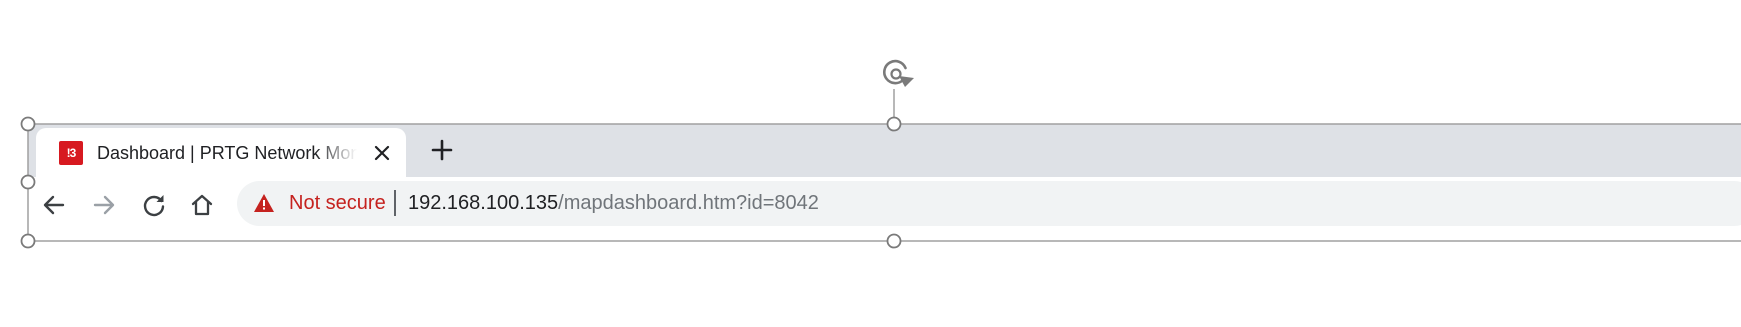 Image resolution: width=1741 pixels, height=327 pixels. Describe the element at coordinates (442, 150) in the screenshot. I see `plus-icon` at that location.